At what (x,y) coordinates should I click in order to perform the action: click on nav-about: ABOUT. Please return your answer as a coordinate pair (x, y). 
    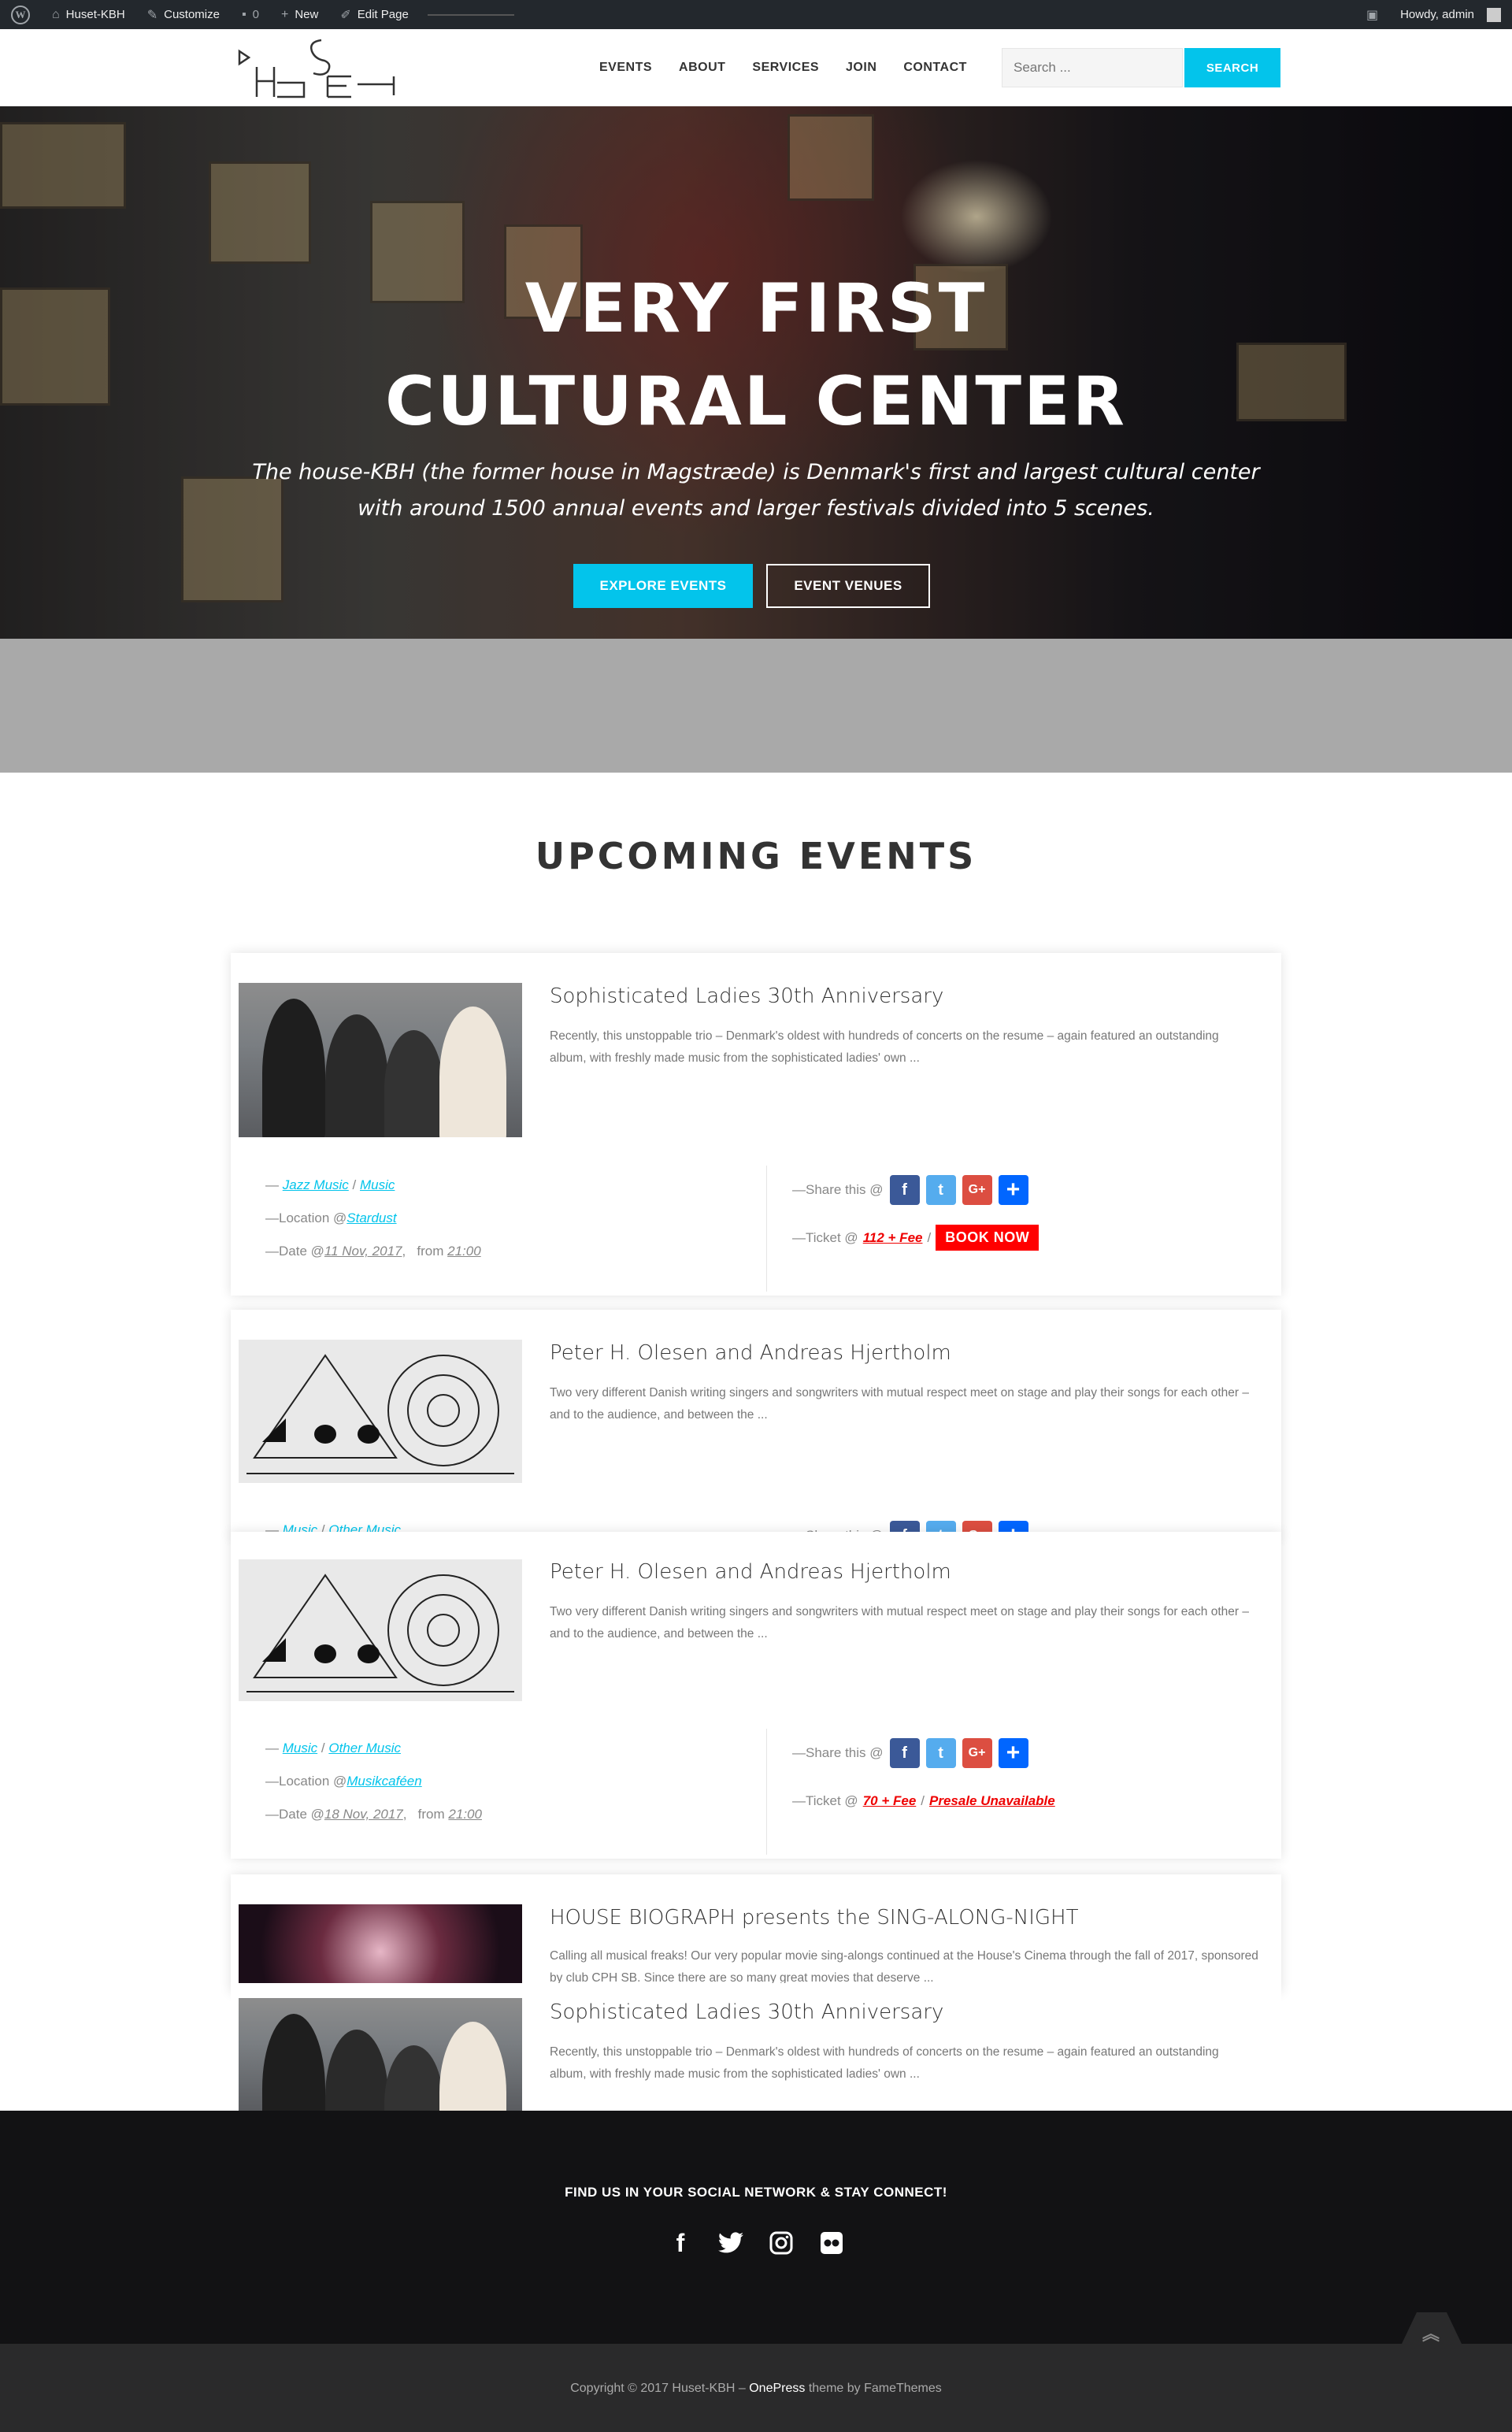
    Looking at the image, I should click on (702, 68).